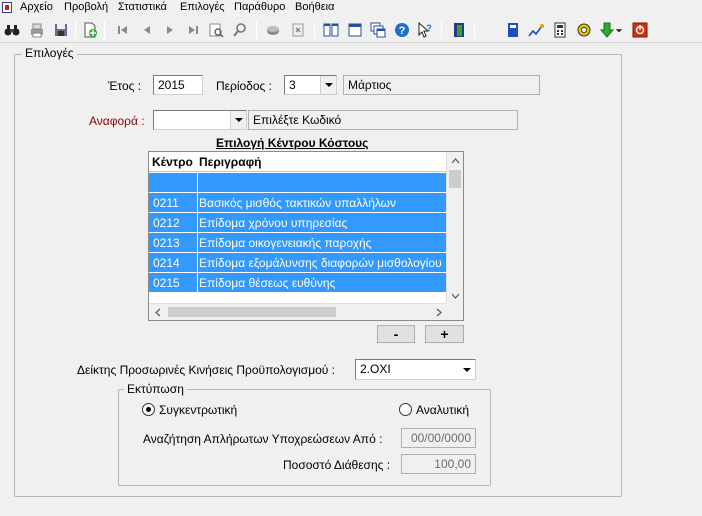 The height and width of the screenshot is (516, 702). Describe the element at coordinates (314, 7) in the screenshot. I see `menu-help: Βοήθεια` at that location.